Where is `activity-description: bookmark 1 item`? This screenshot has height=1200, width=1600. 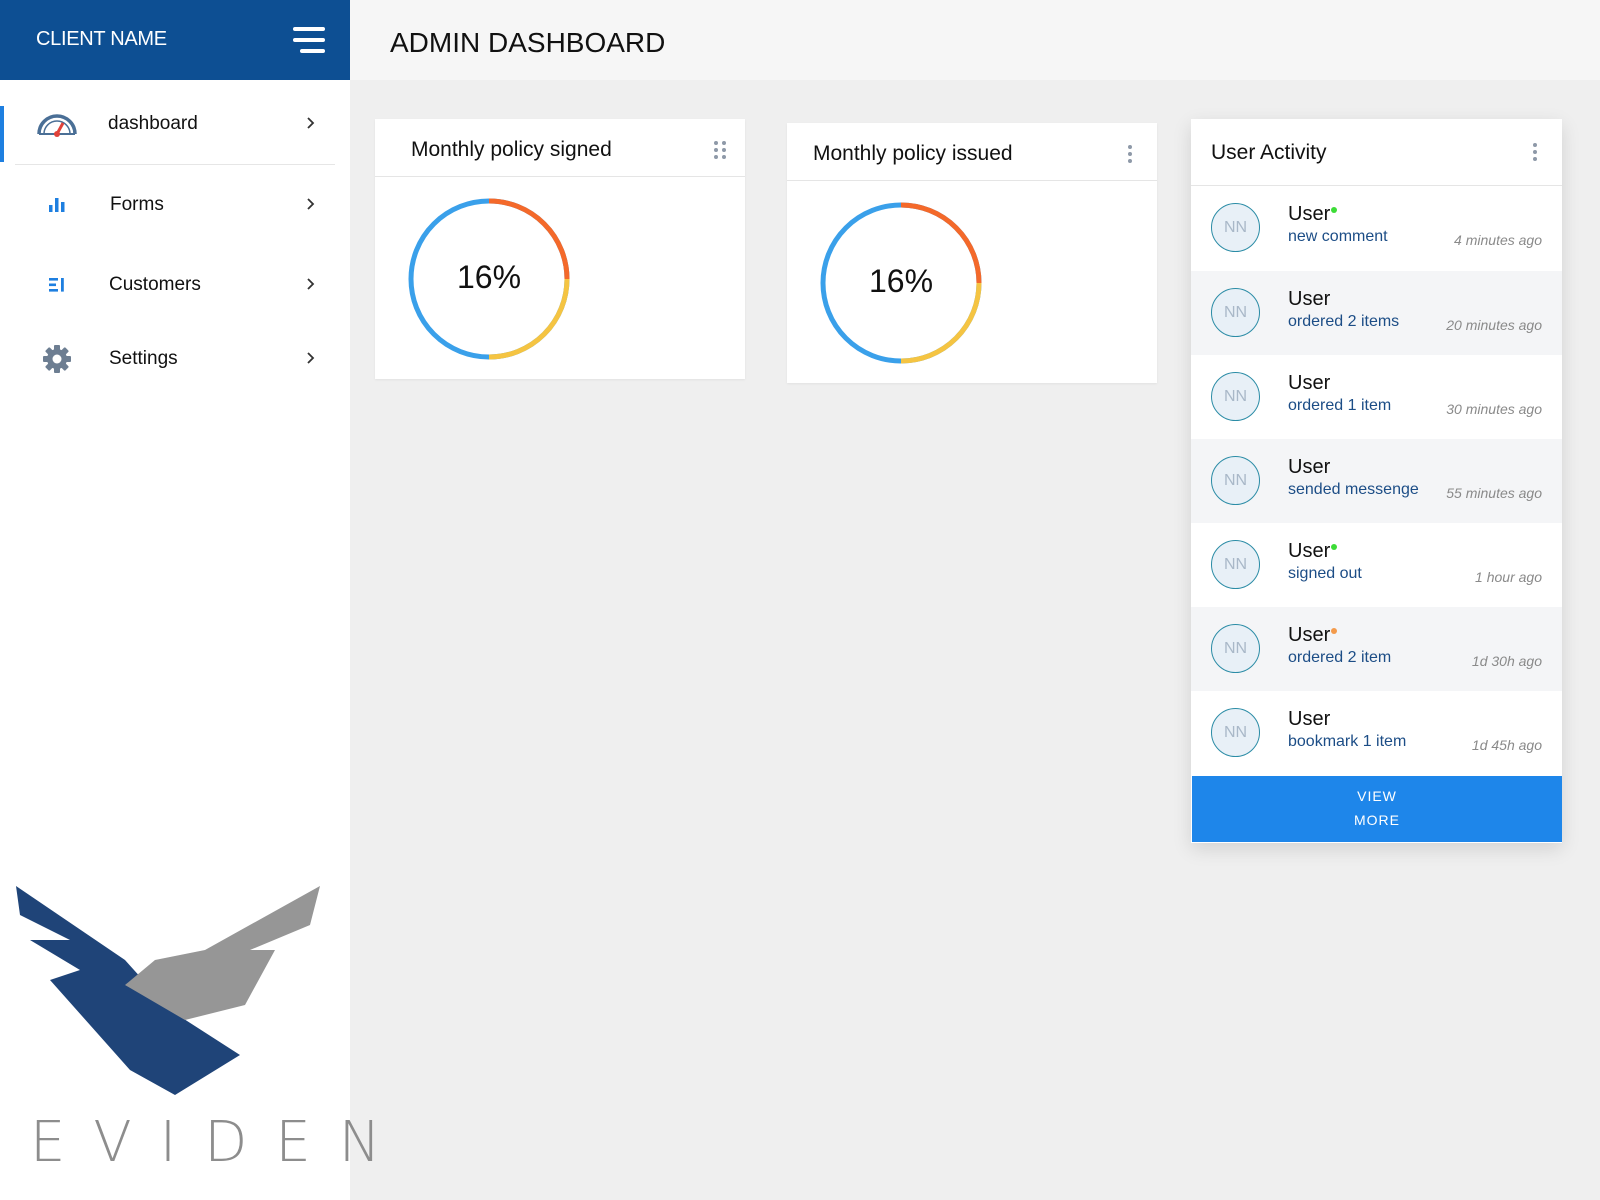
activity-description: bookmark 1 item is located at coordinates (1347, 741).